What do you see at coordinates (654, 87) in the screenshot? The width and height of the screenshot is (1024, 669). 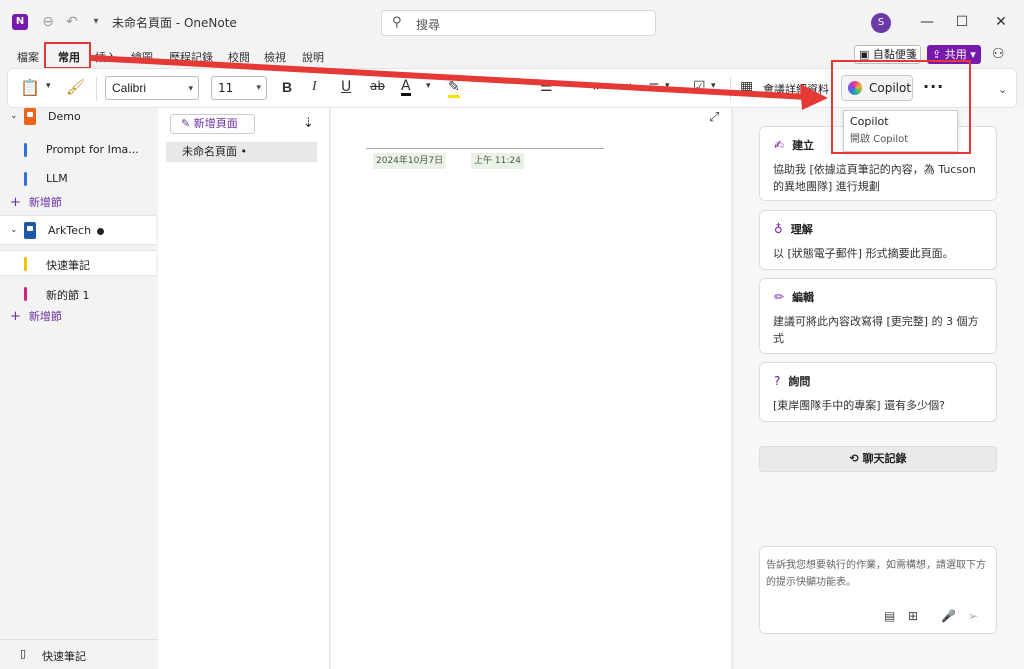 I see `align-icon: ≡` at bounding box center [654, 87].